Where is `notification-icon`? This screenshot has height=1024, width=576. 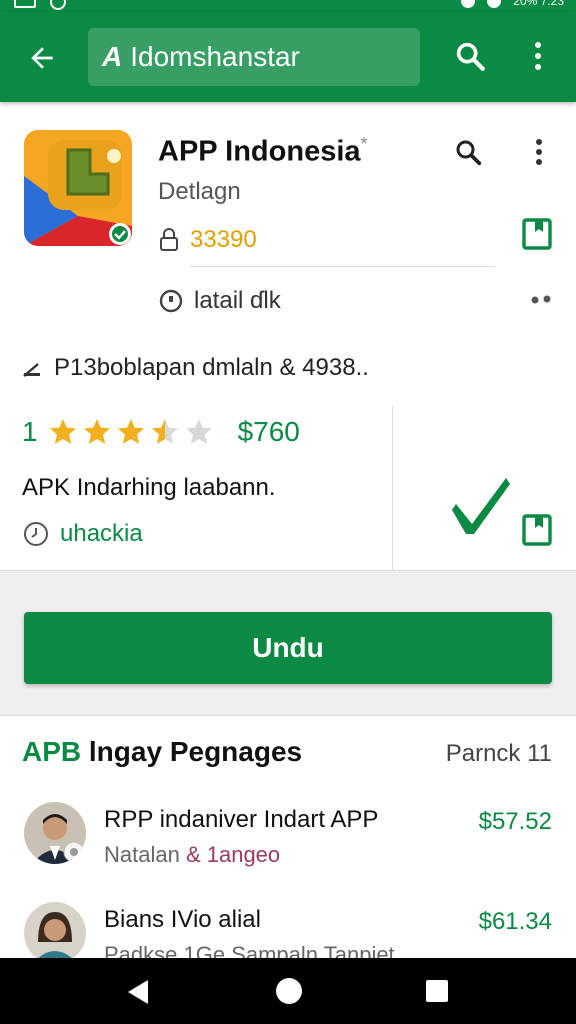 notification-icon is located at coordinates (25, 4).